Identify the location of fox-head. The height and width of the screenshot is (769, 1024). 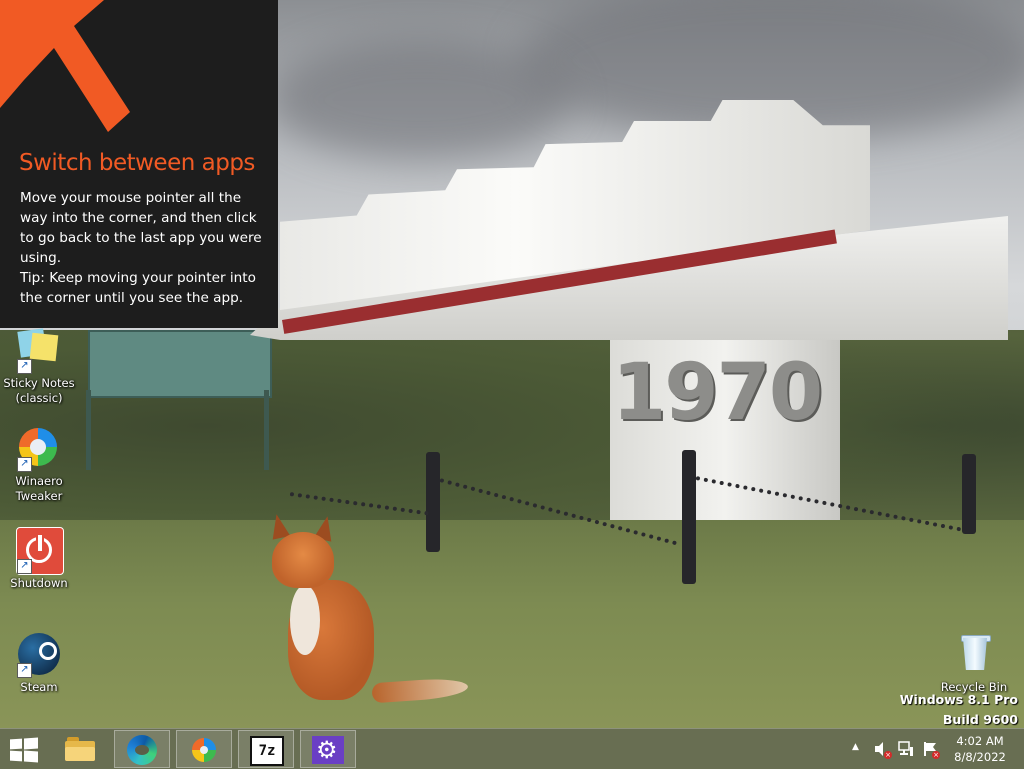
(303, 560).